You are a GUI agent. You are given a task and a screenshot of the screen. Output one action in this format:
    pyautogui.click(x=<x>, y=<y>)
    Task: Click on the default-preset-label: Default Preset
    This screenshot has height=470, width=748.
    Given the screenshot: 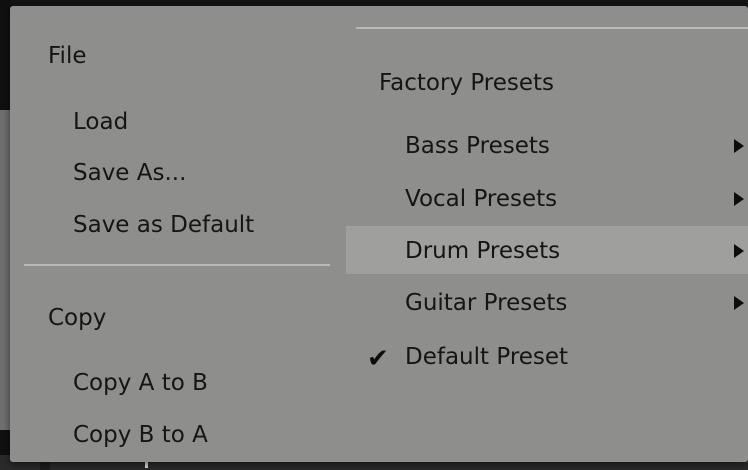 What is the action you would take?
    pyautogui.click(x=487, y=357)
    